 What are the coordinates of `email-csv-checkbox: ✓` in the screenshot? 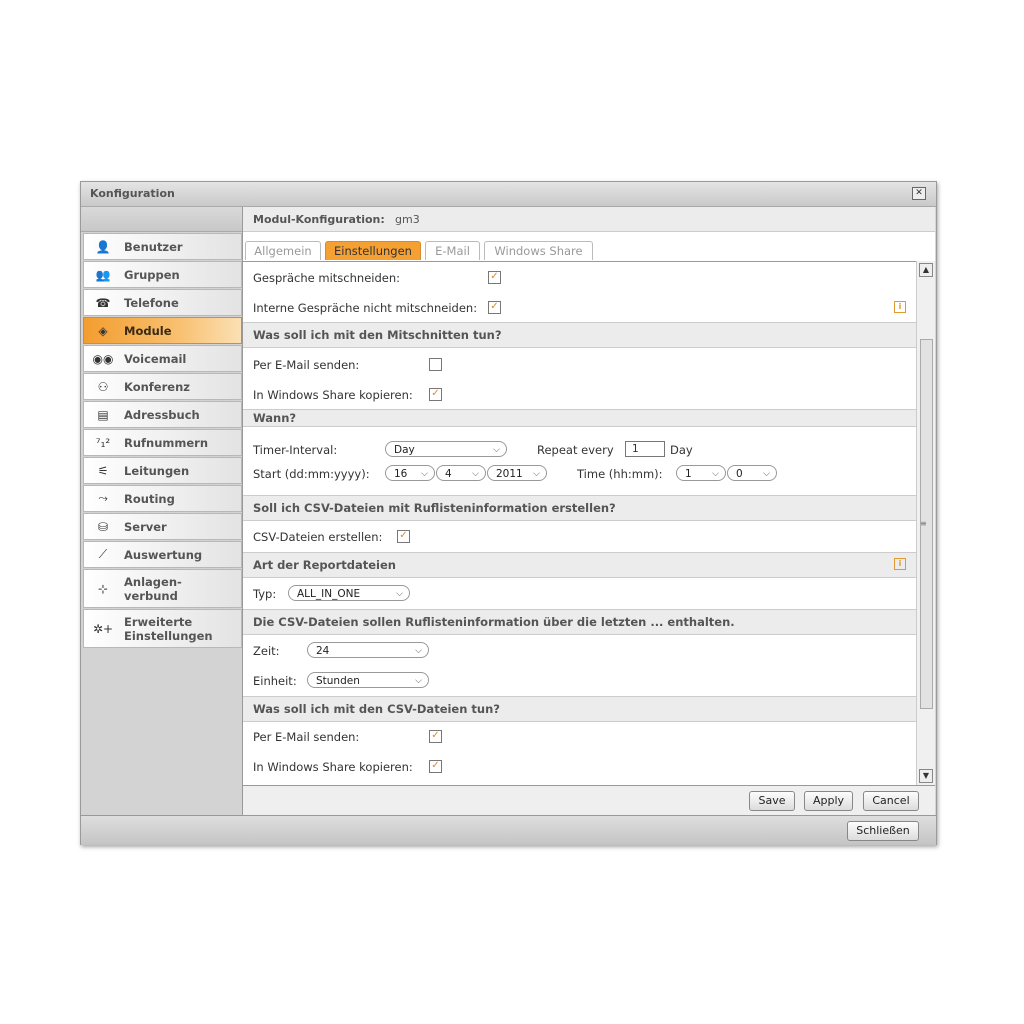 It's located at (435, 736).